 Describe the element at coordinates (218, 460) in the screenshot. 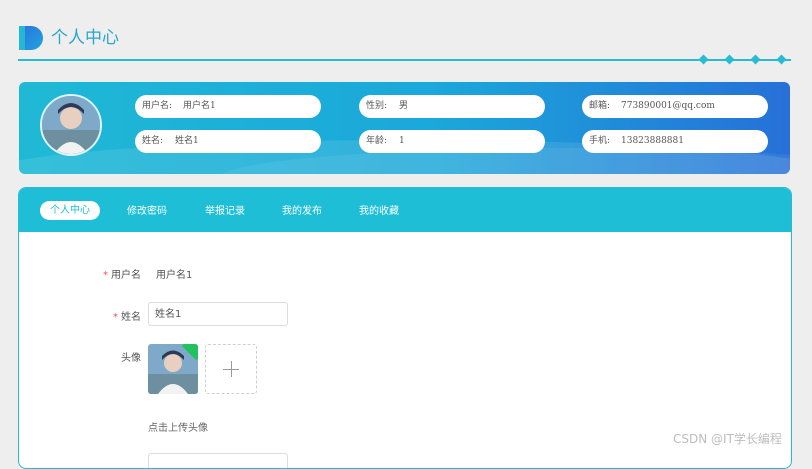

I see `next-field-input` at that location.